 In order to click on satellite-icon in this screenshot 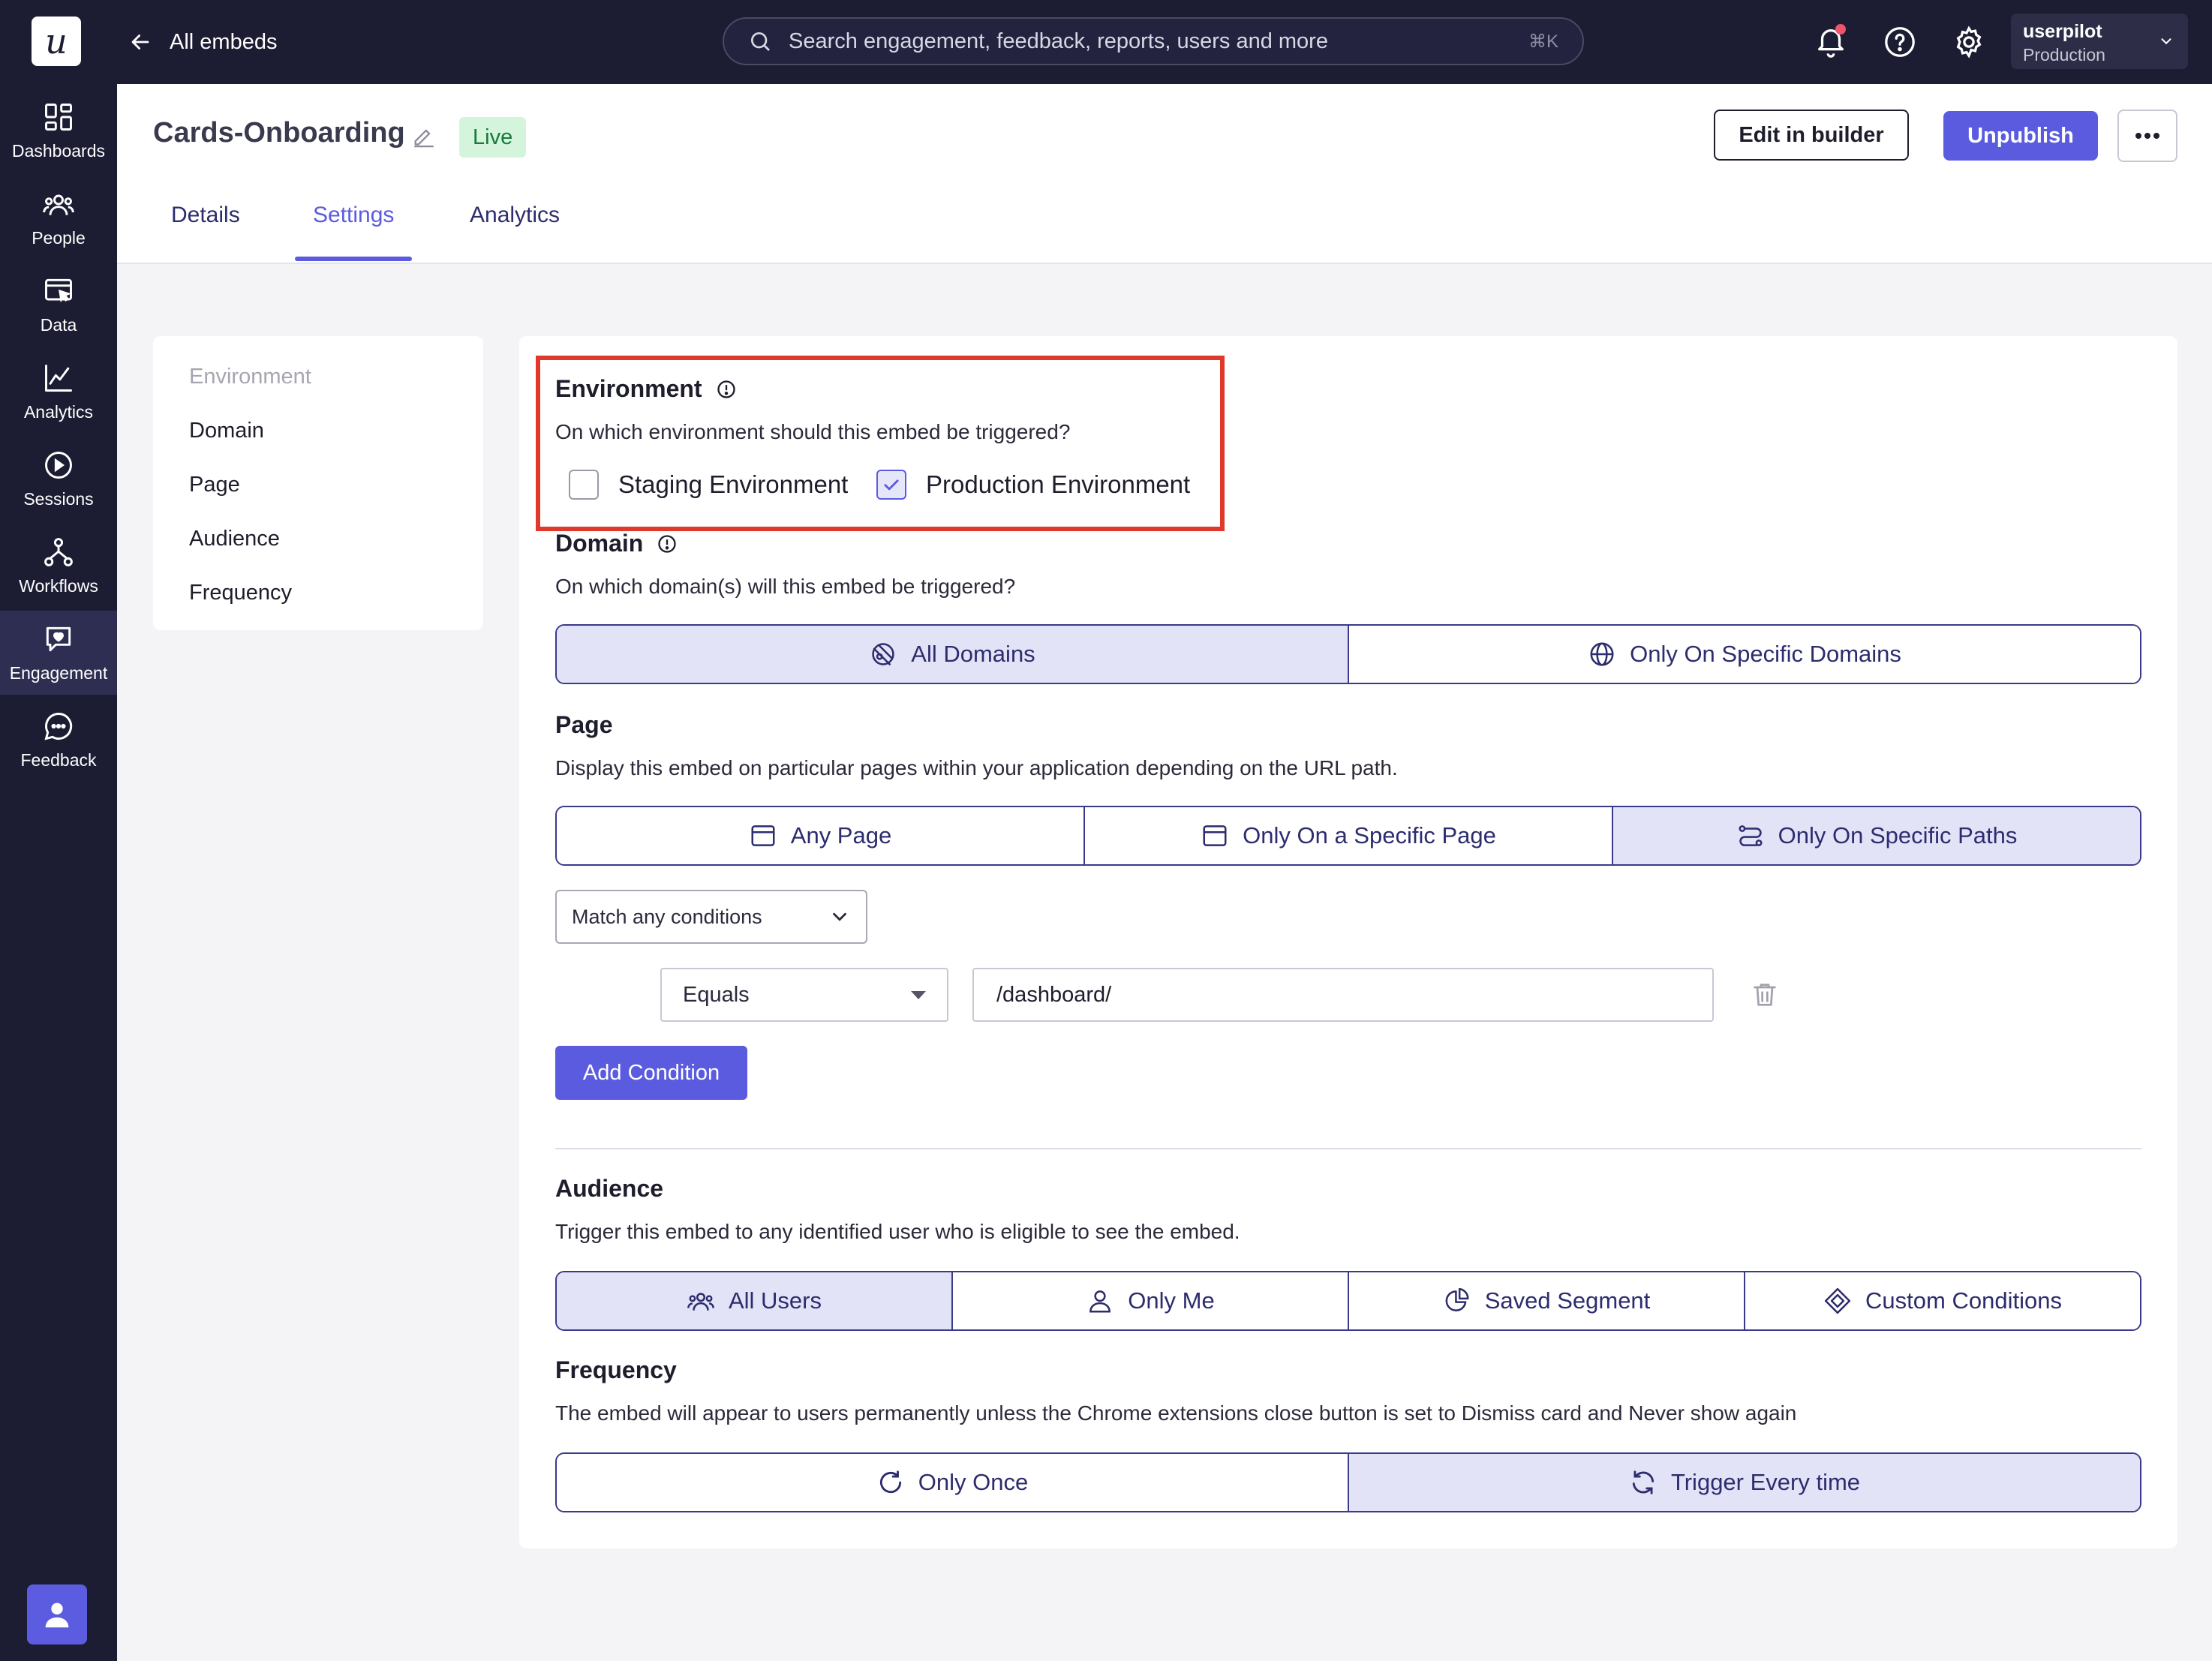, I will do `click(884, 654)`.